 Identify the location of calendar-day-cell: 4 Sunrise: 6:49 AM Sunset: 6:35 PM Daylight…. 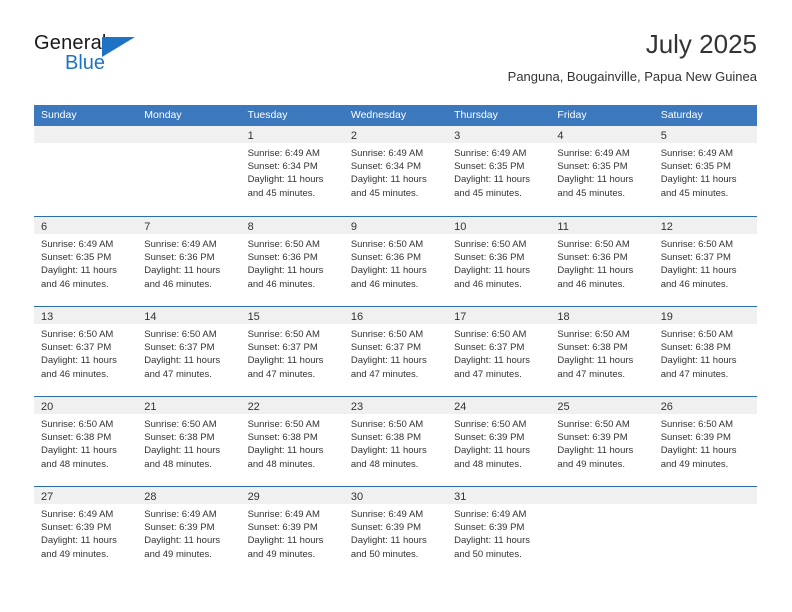
(602, 171).